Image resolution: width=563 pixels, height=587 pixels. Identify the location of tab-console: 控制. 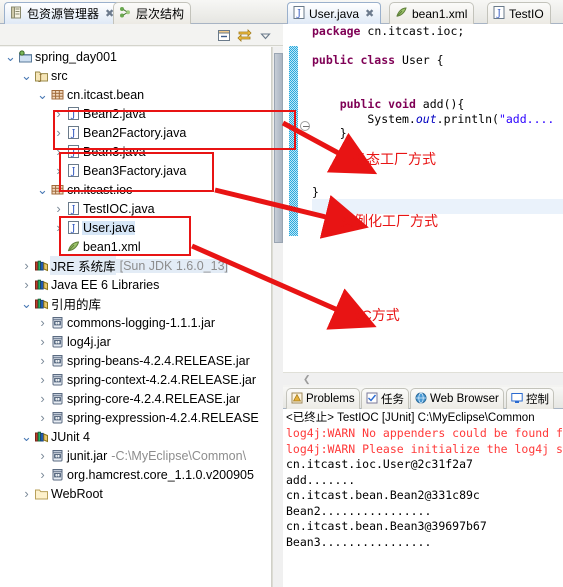
(530, 398).